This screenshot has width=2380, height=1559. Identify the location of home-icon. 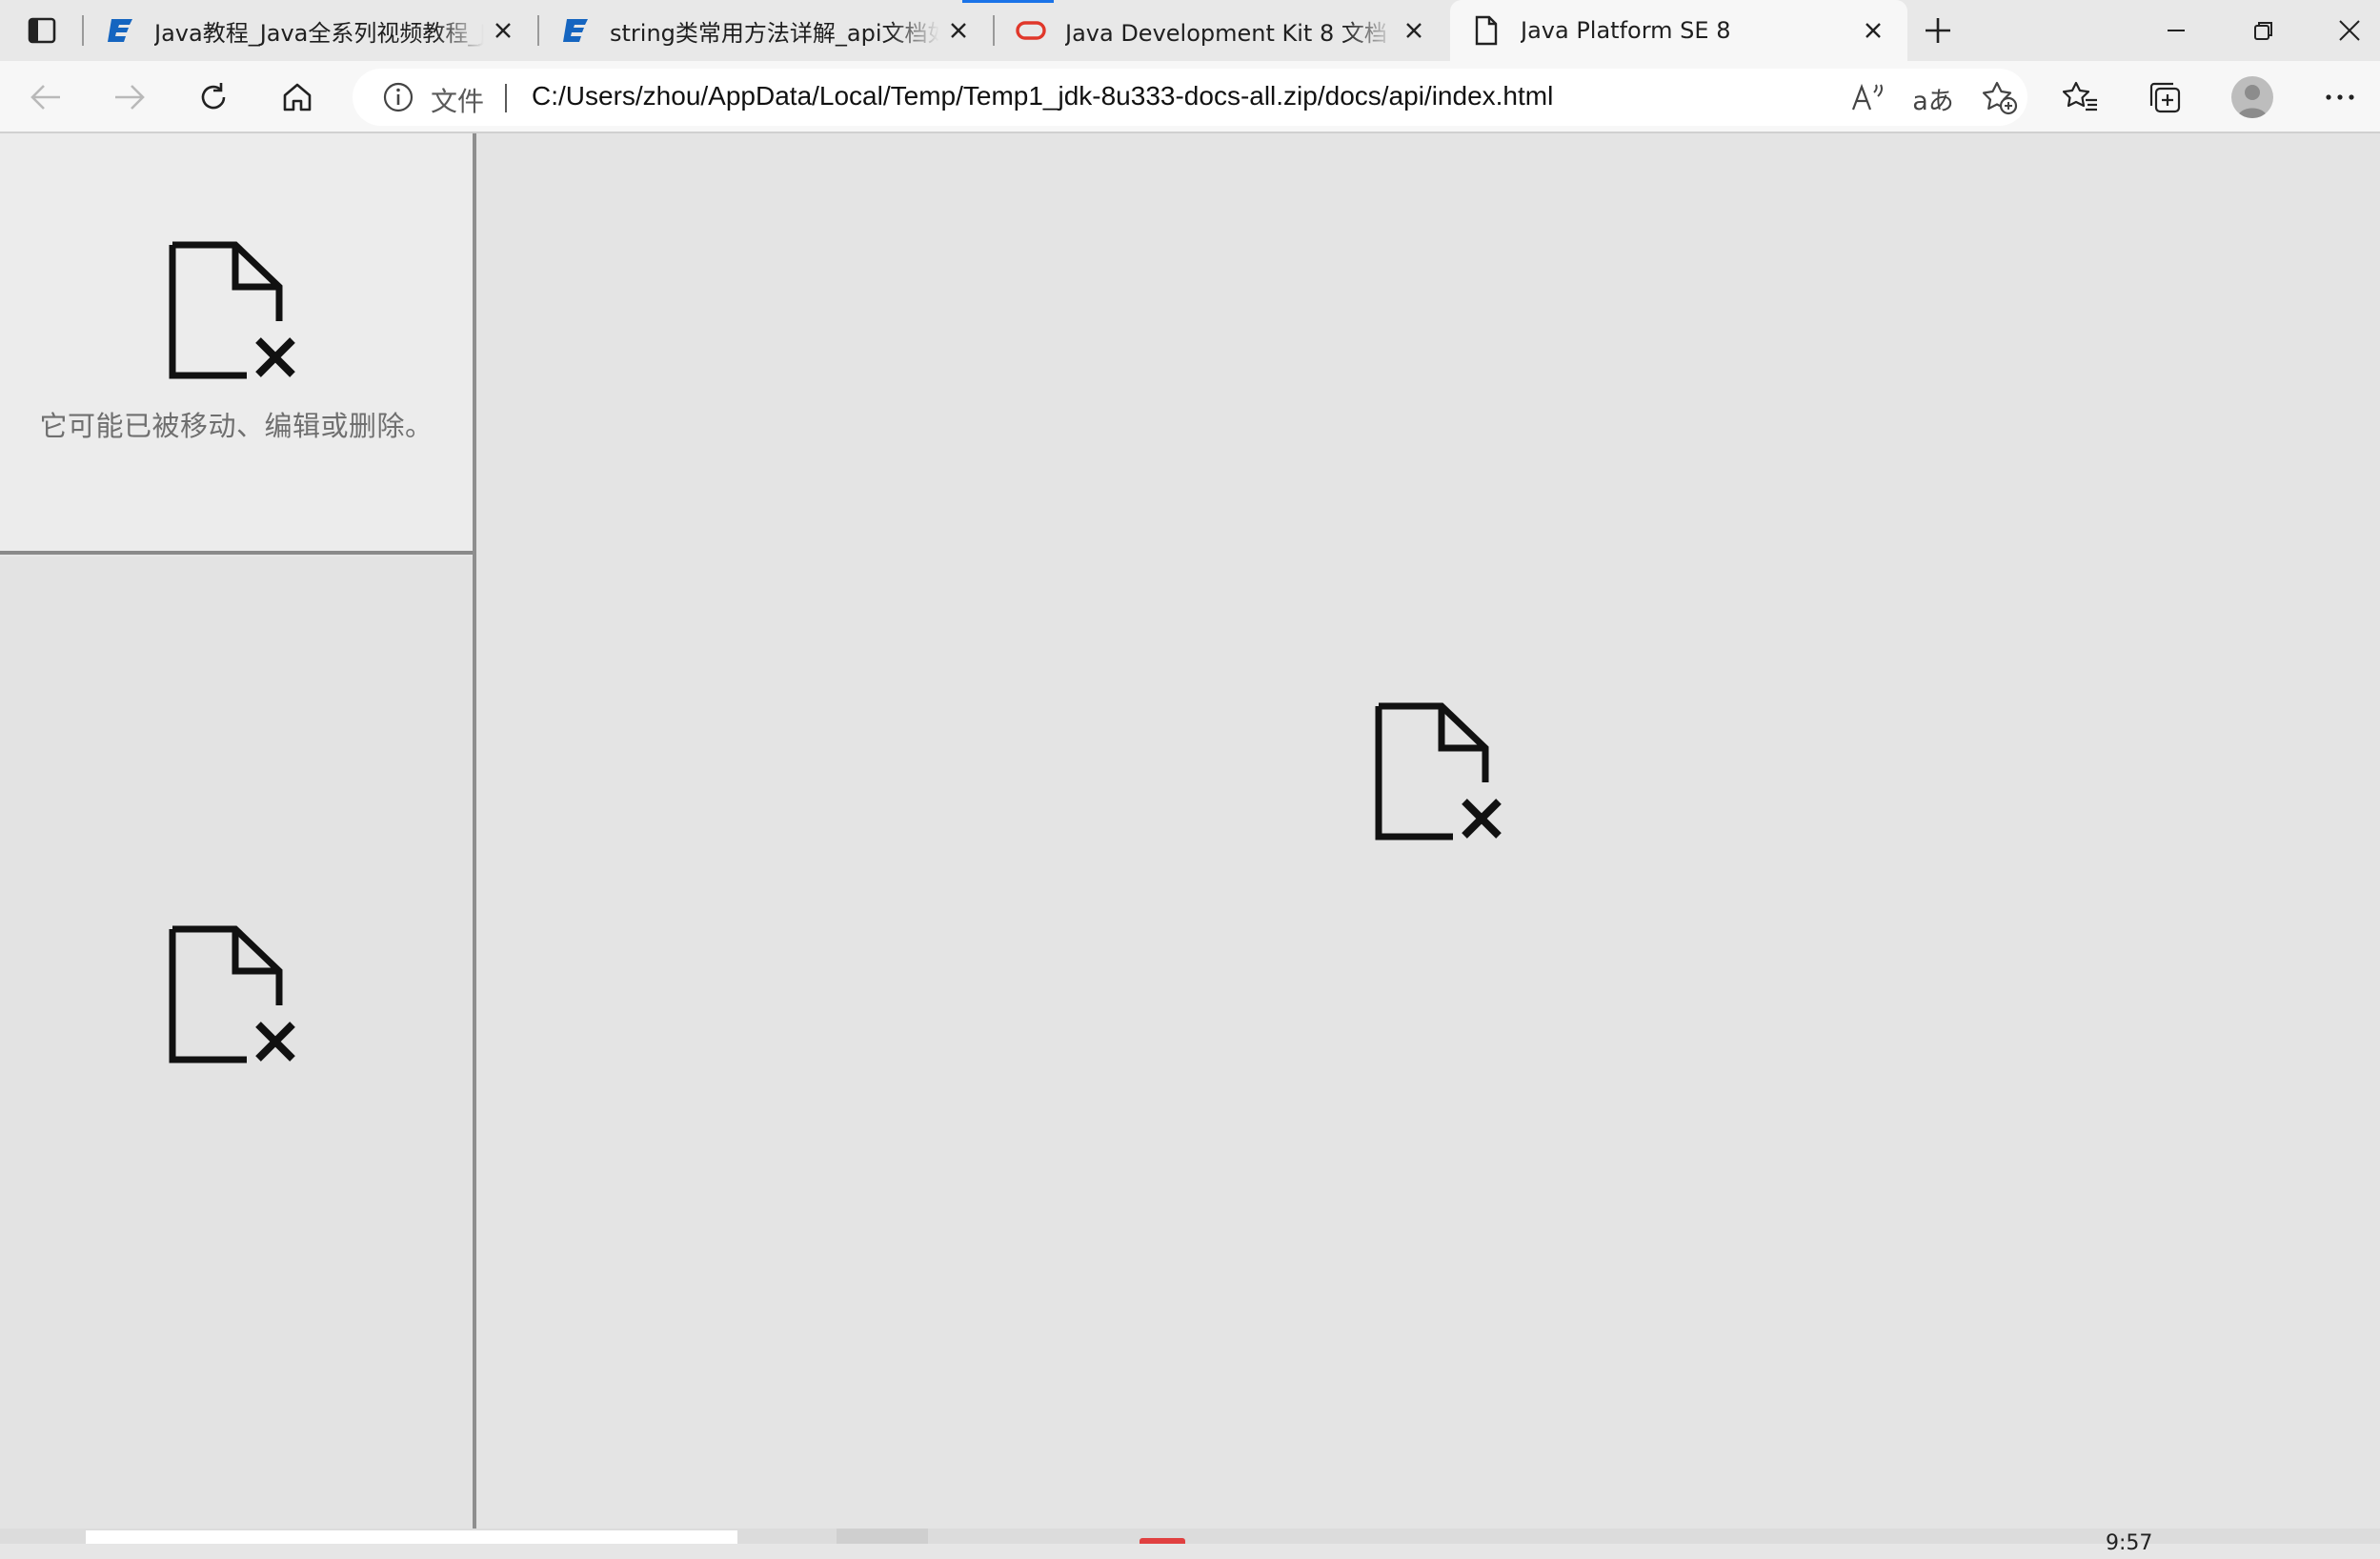
(297, 97).